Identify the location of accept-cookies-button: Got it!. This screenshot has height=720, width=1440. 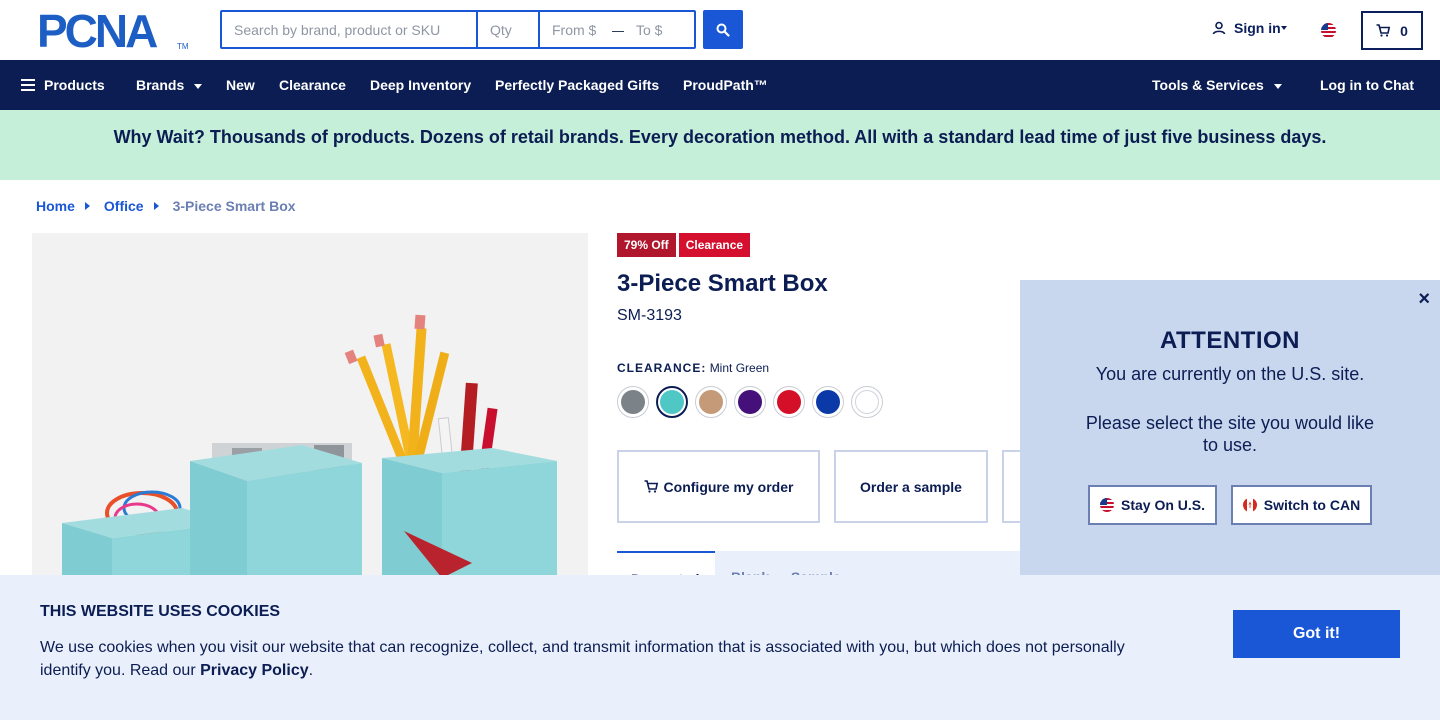
(1316, 634).